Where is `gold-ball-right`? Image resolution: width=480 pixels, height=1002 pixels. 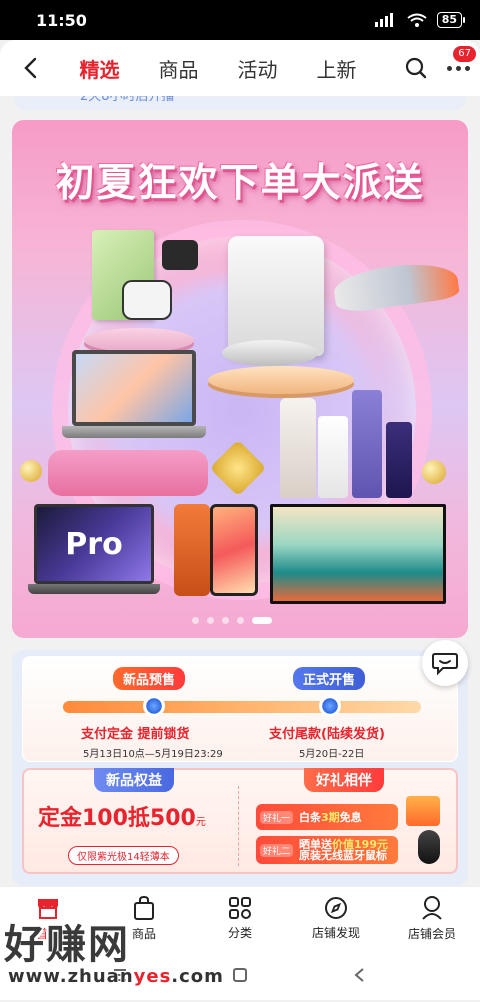
gold-ball-right is located at coordinates (434, 472).